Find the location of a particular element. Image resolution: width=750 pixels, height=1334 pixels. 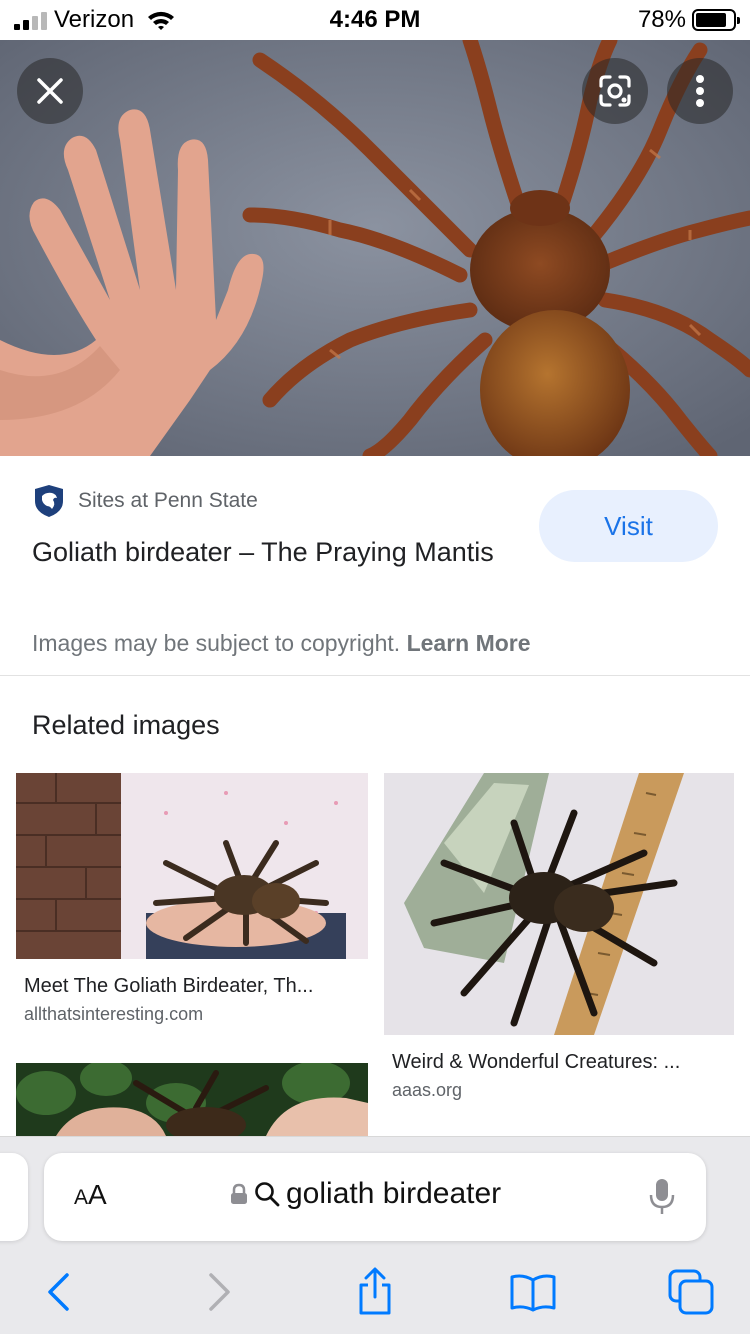

site-name: Sites at Penn State is located at coordinates (168, 500).